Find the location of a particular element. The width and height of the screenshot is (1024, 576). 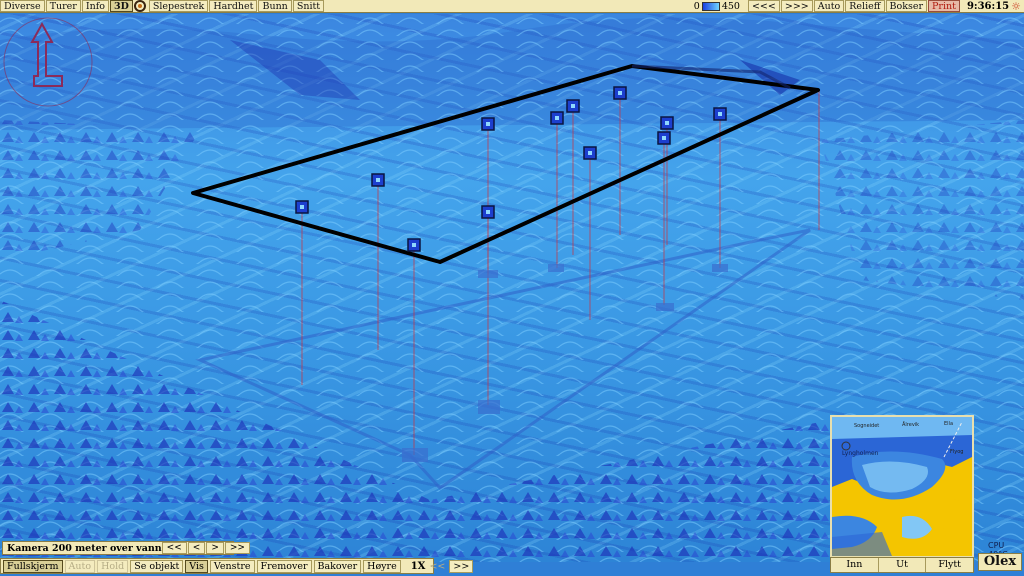

forward-button: Fremover is located at coordinates (284, 566).